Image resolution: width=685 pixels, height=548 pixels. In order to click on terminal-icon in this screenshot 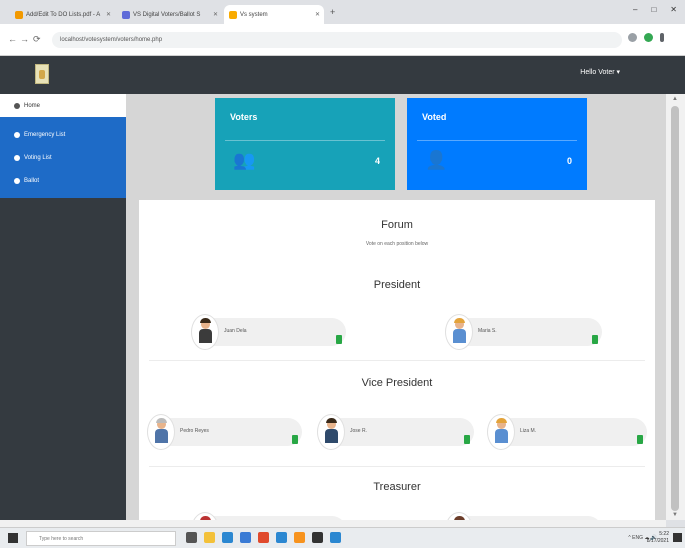, I will do `click(317, 537)`.